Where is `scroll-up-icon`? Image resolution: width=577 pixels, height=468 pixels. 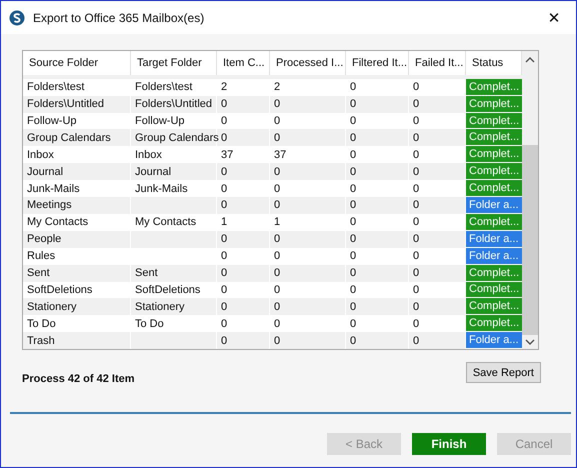
scroll-up-icon is located at coordinates (530, 60).